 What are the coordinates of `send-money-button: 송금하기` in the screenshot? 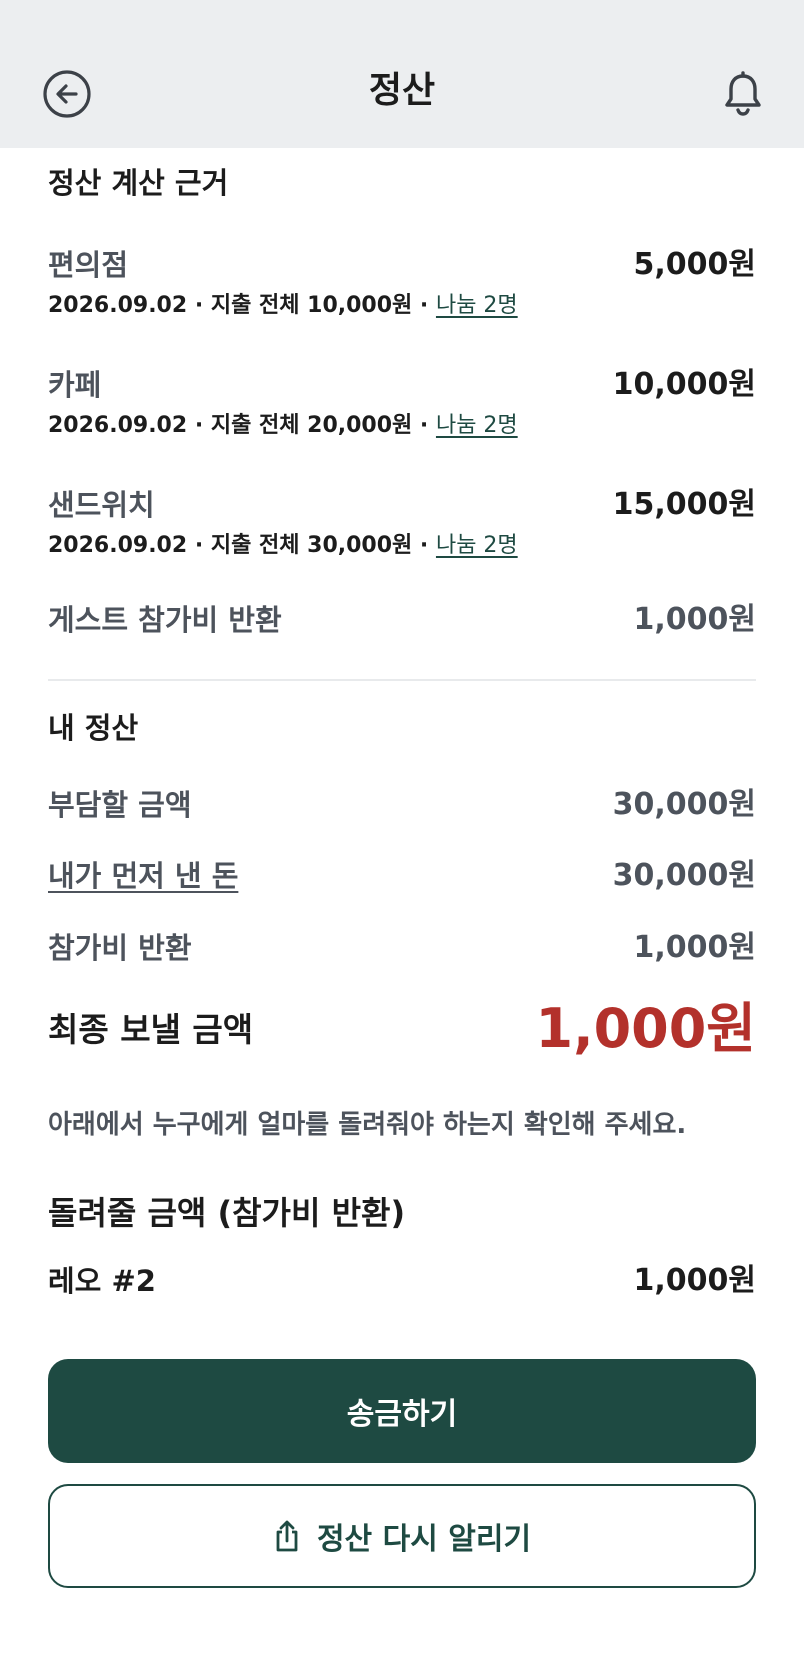 It's located at (402, 1411).